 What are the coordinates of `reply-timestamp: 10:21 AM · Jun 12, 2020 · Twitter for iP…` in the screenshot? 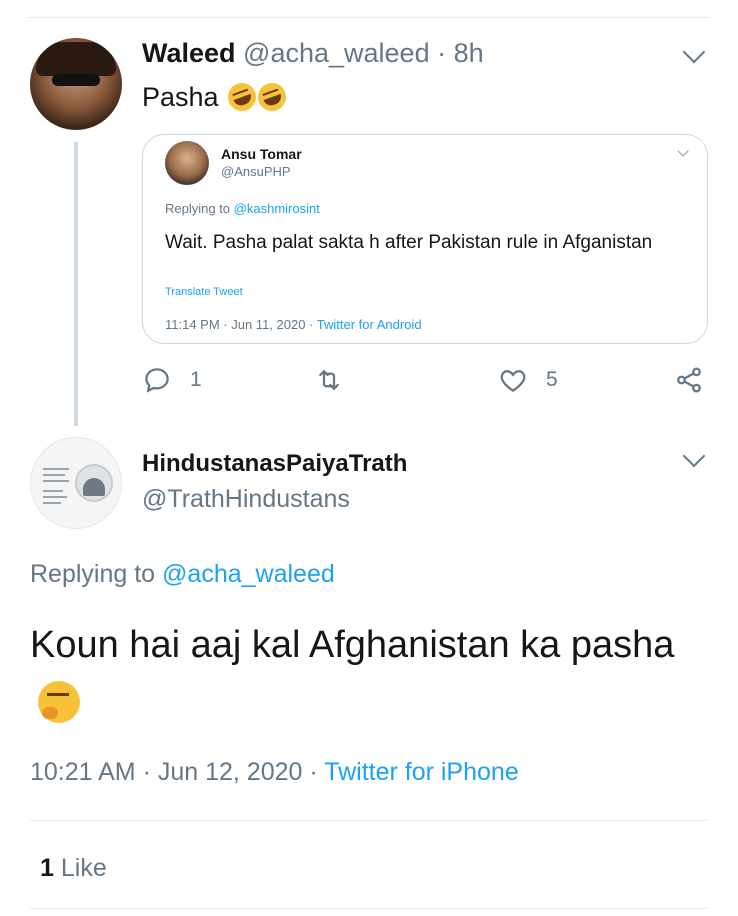 It's located at (274, 772).